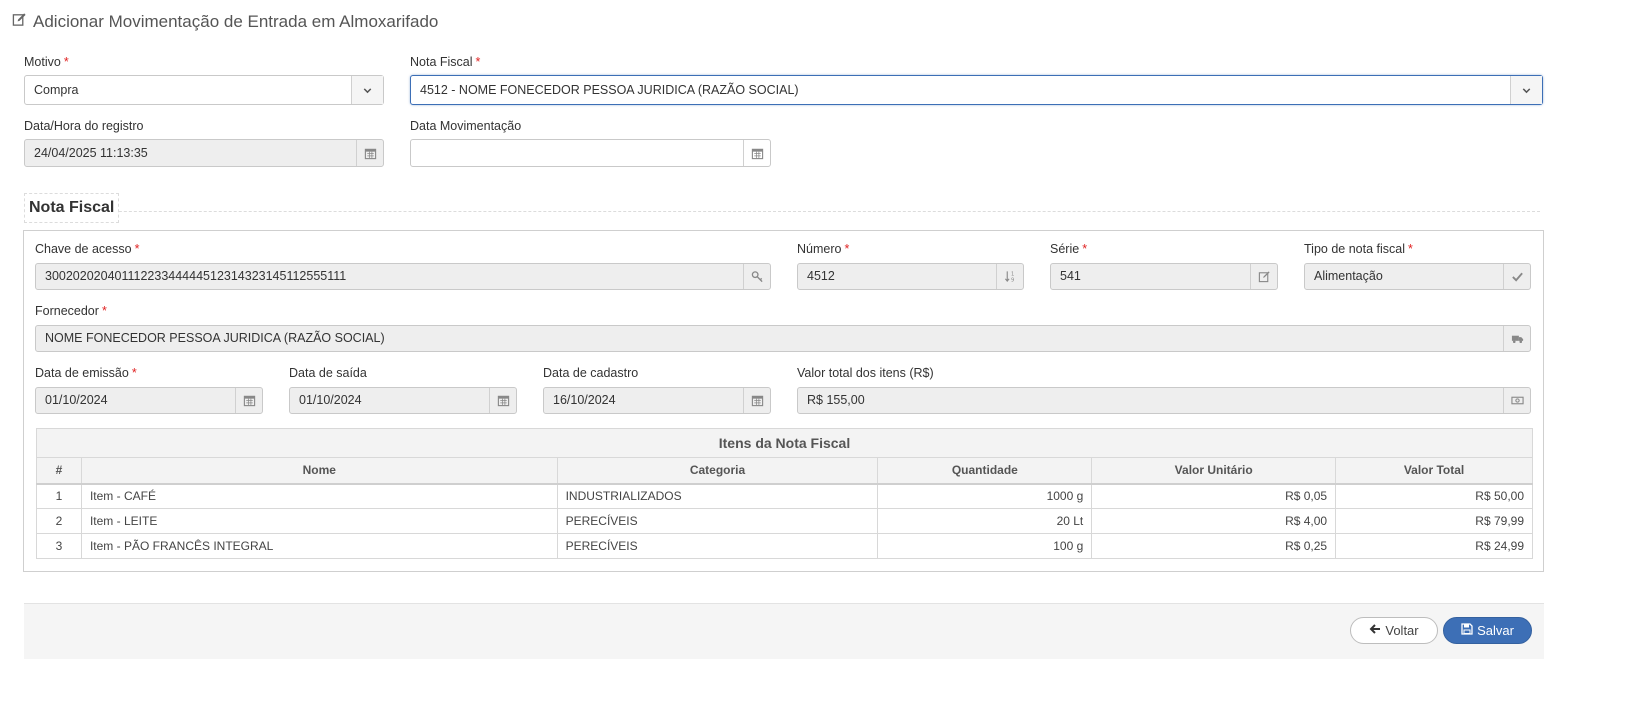 This screenshot has height=703, width=1641. What do you see at coordinates (46, 62) in the screenshot?
I see `motivo-label: Motivo *` at bounding box center [46, 62].